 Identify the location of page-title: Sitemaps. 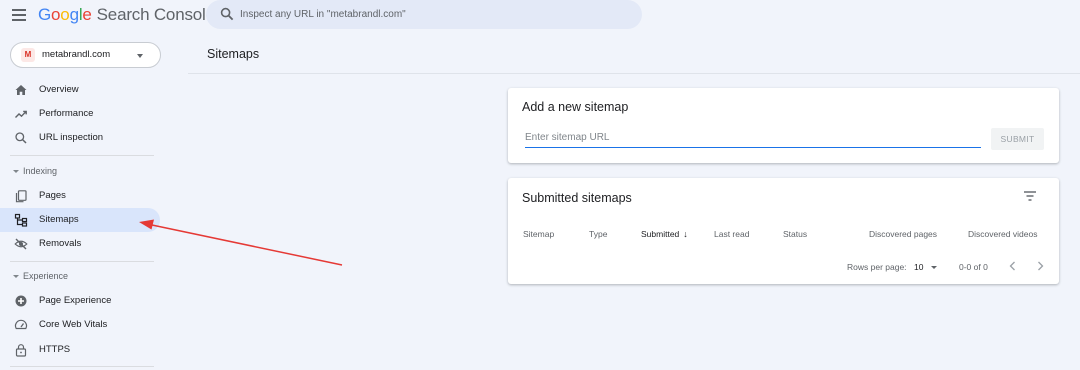
(233, 54).